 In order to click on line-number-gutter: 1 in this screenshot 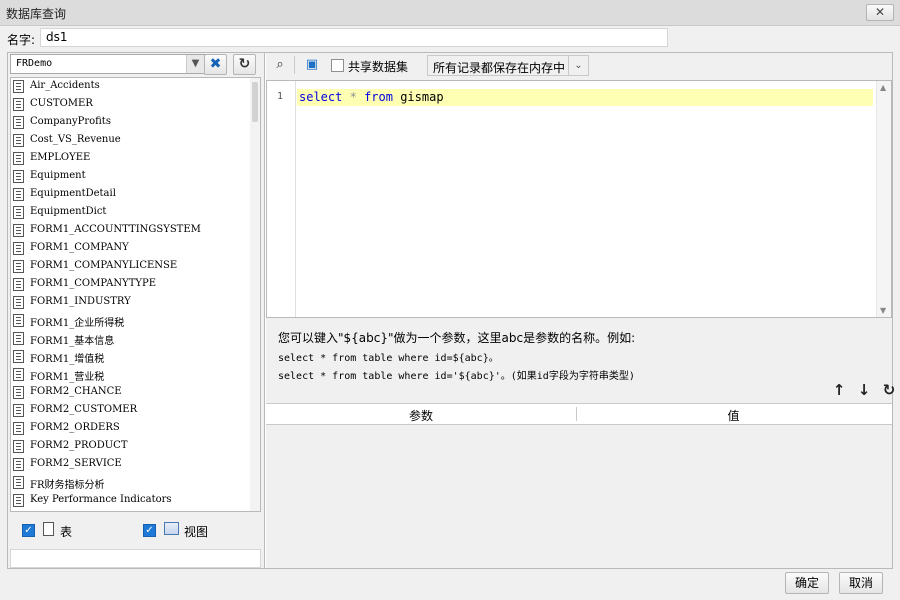, I will do `click(281, 199)`.